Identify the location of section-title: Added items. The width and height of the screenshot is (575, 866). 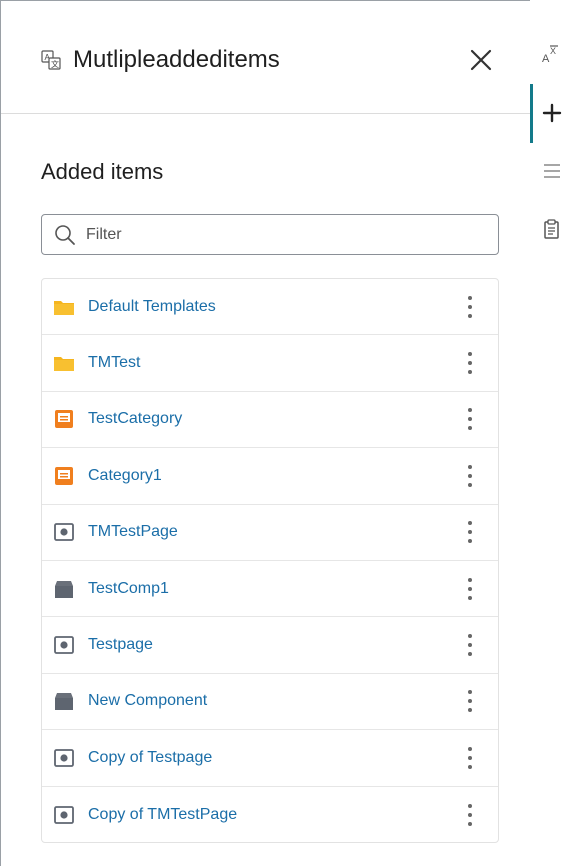
(102, 171).